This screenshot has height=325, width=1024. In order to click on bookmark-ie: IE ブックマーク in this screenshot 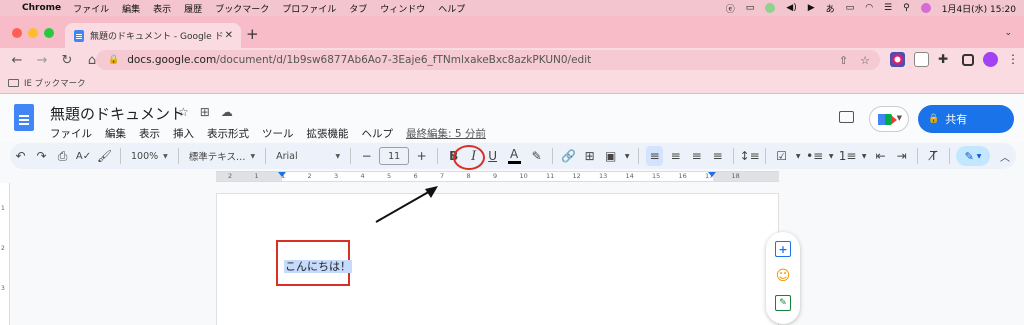, I will do `click(55, 83)`.